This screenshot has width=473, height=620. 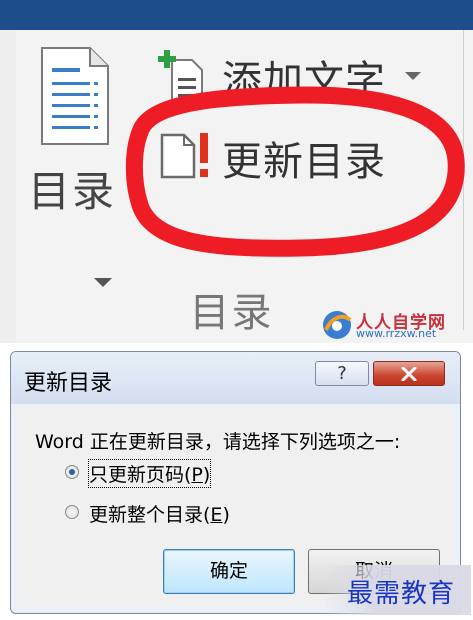 What do you see at coordinates (72, 512) in the screenshot?
I see `radio-button` at bounding box center [72, 512].